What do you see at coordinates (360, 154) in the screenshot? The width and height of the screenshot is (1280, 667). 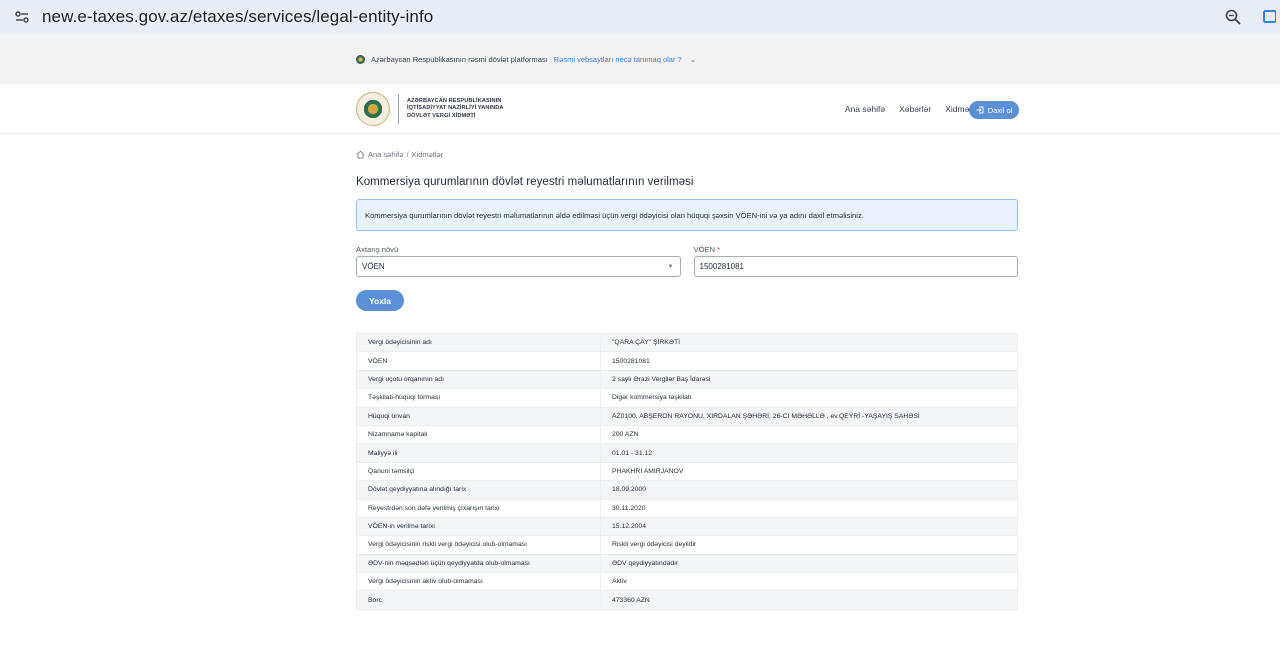 I see `home-icon` at bounding box center [360, 154].